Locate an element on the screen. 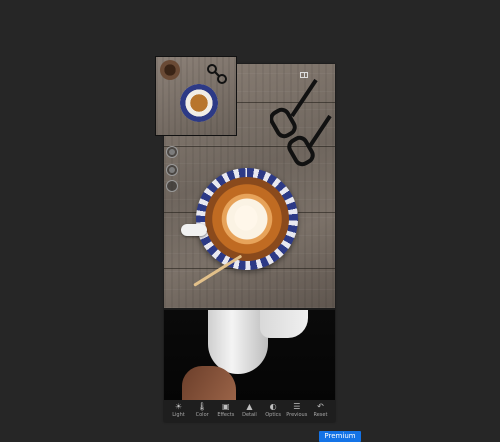  tool-detail: ▲ Detail is located at coordinates (249, 411).